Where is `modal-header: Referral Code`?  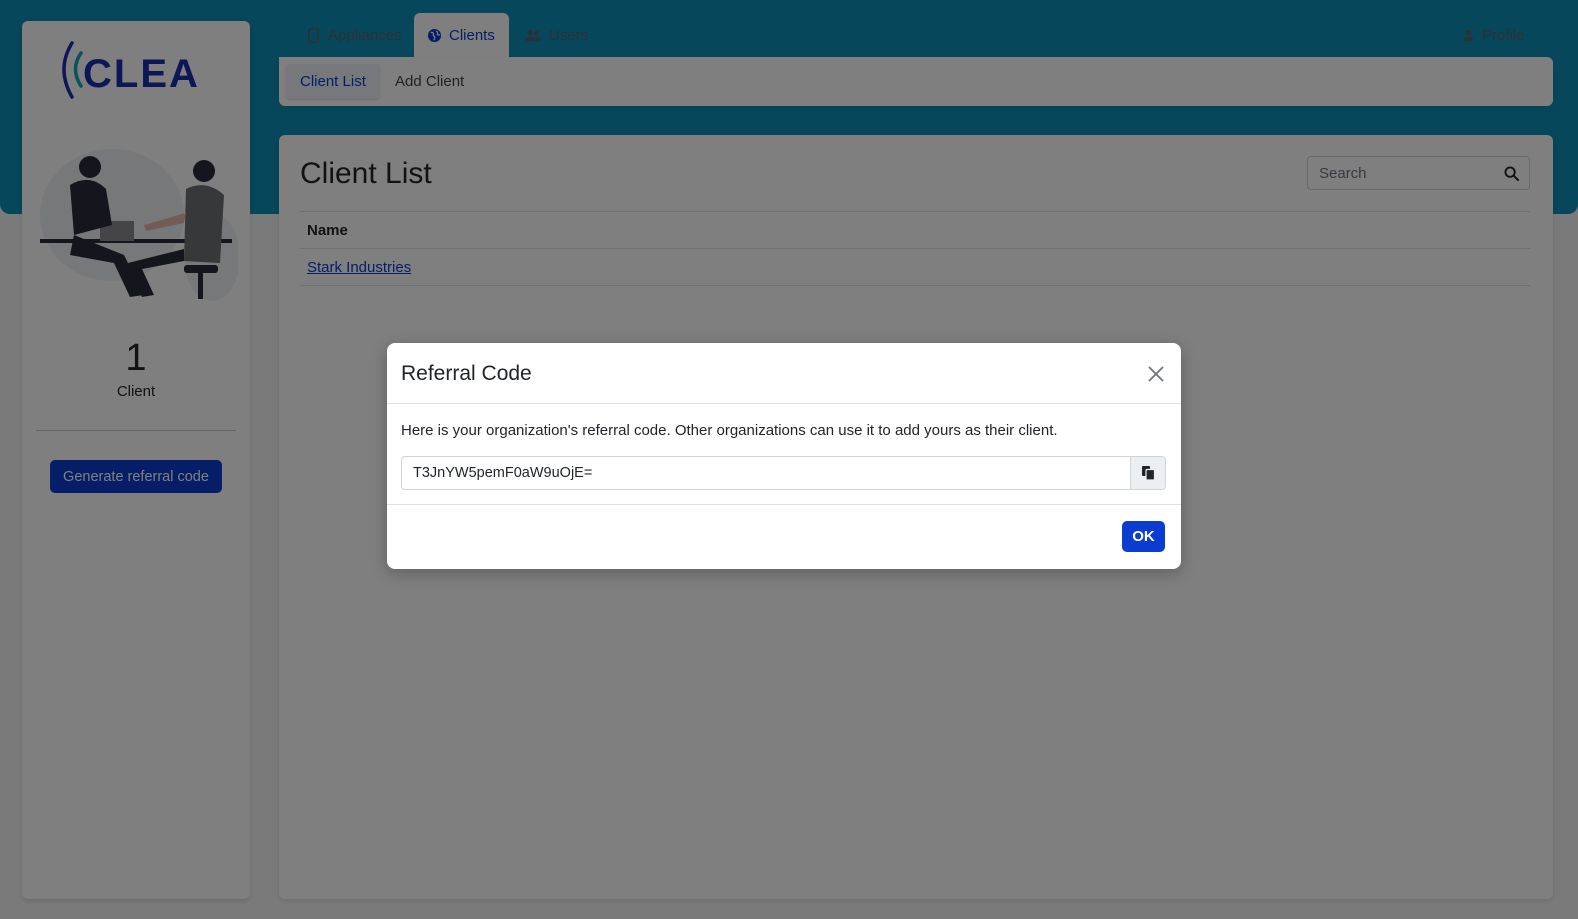
modal-header: Referral Code is located at coordinates (784, 373).